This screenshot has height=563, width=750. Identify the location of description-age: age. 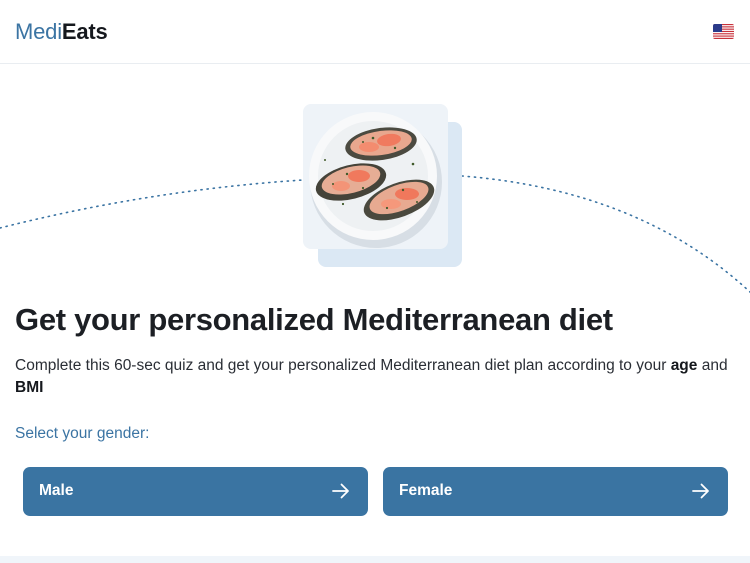
(684, 365).